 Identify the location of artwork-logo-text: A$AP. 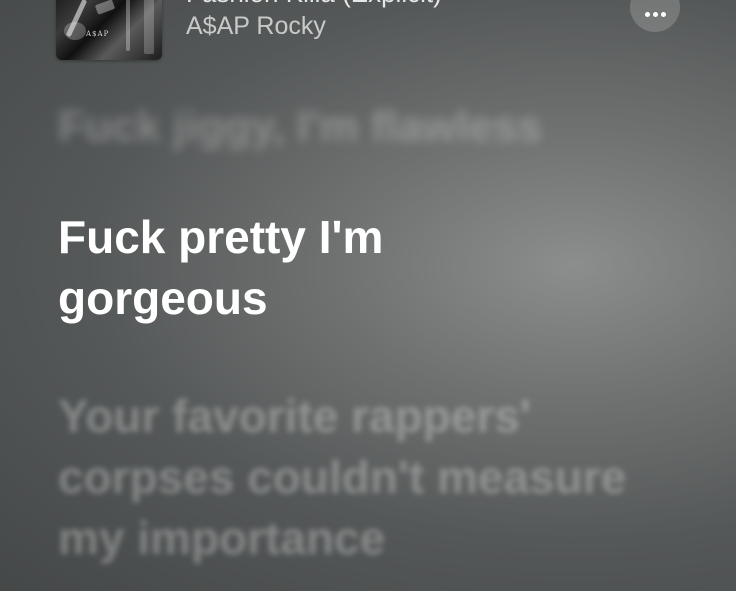
(98, 34).